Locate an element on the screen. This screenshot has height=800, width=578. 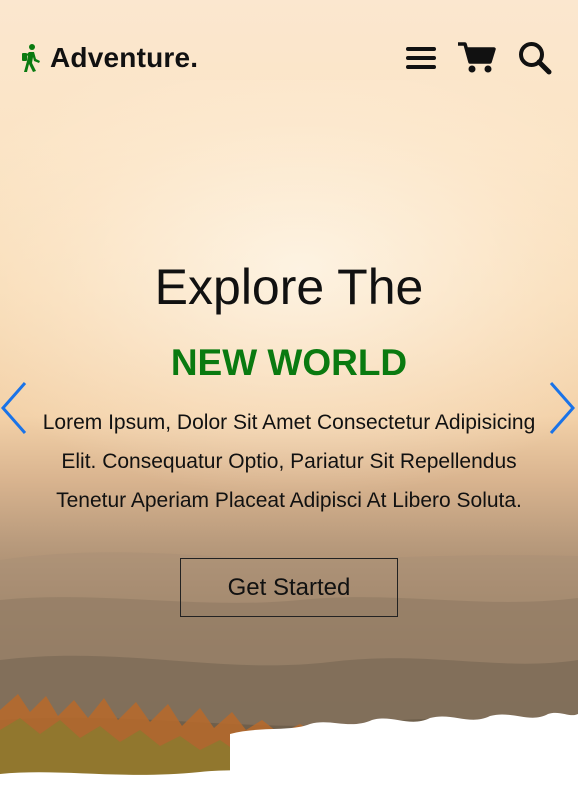
cart-icon is located at coordinates (477, 57).